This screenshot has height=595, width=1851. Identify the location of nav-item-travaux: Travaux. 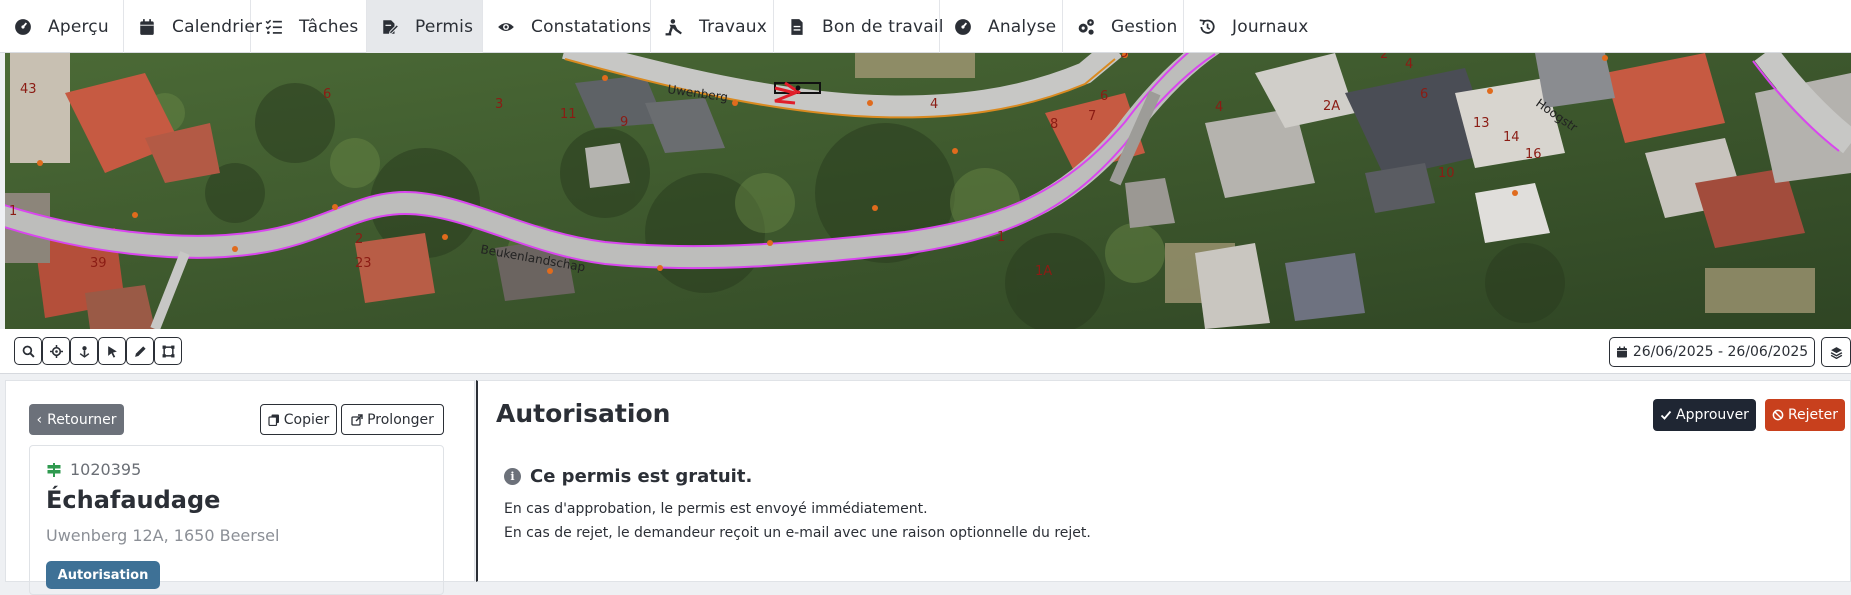
(712, 26).